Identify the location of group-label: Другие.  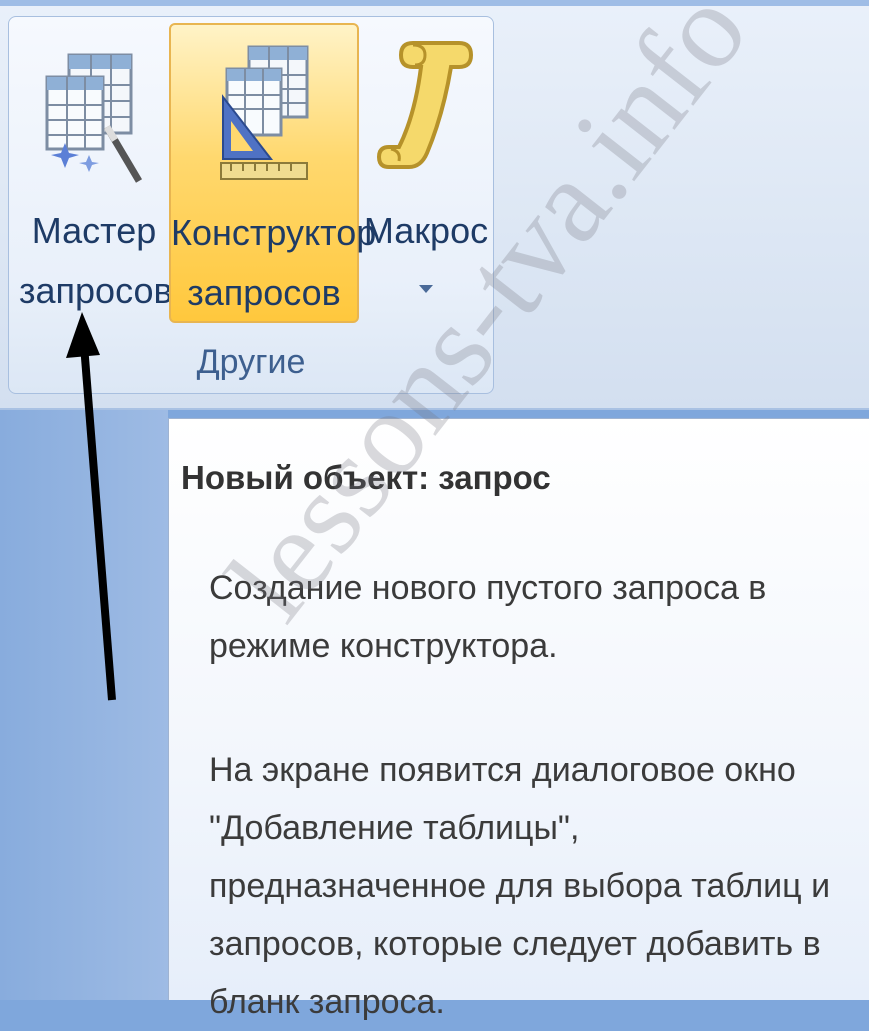
(251, 362).